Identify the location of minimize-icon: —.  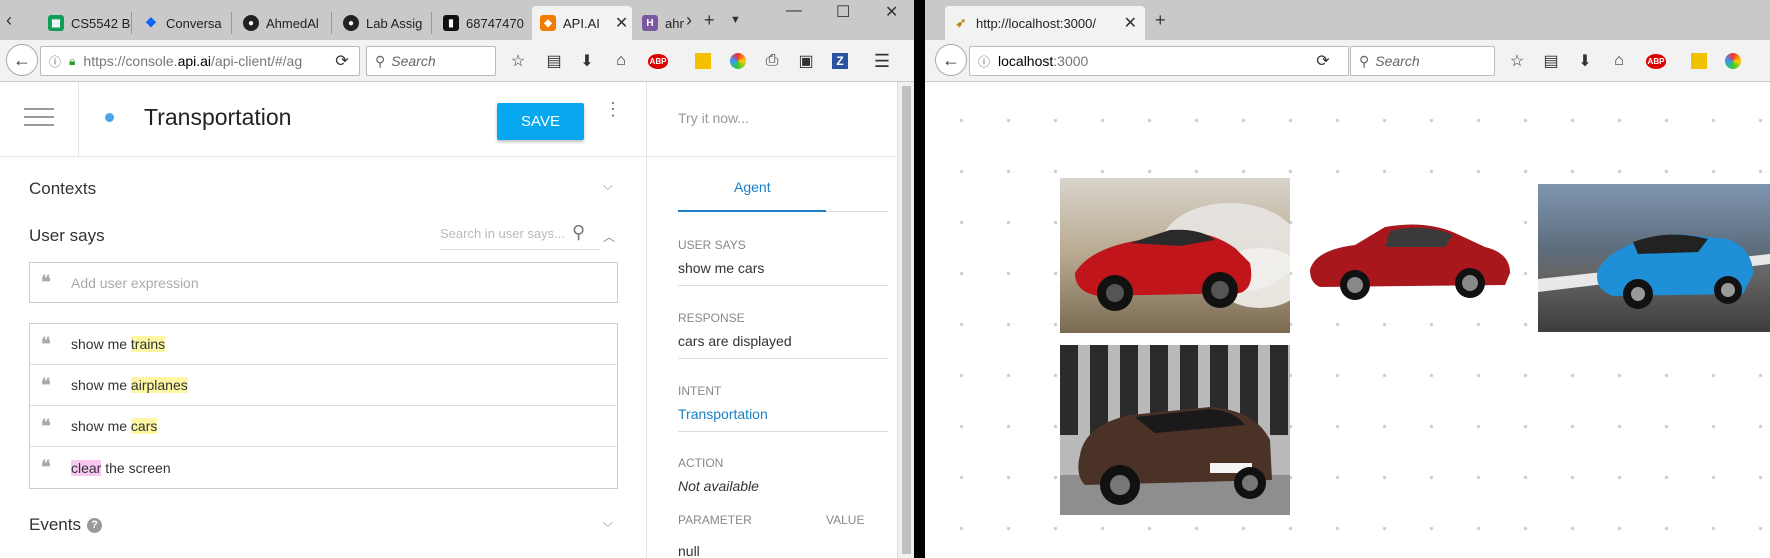
(794, 11).